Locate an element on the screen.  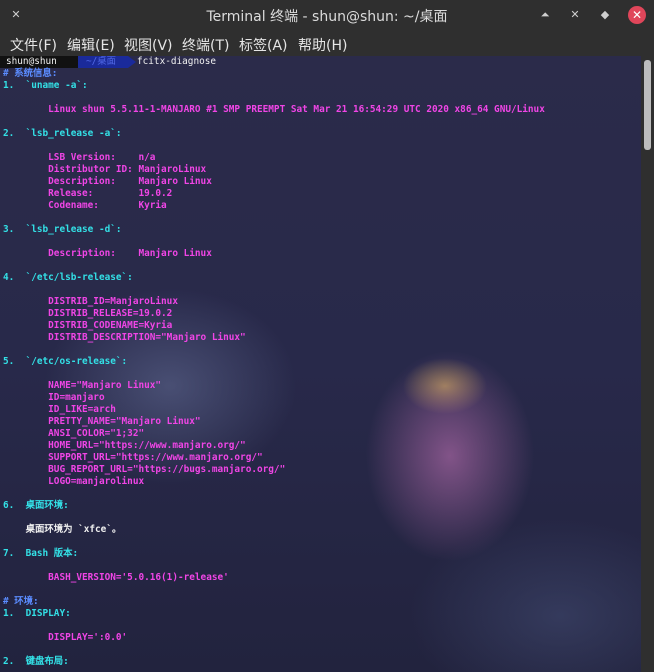
title-bar: ✕ Terminal 终端 - shun@shun: ~/桌面 ⏶ ✕ ◆ ✕ is located at coordinates (327, 15).